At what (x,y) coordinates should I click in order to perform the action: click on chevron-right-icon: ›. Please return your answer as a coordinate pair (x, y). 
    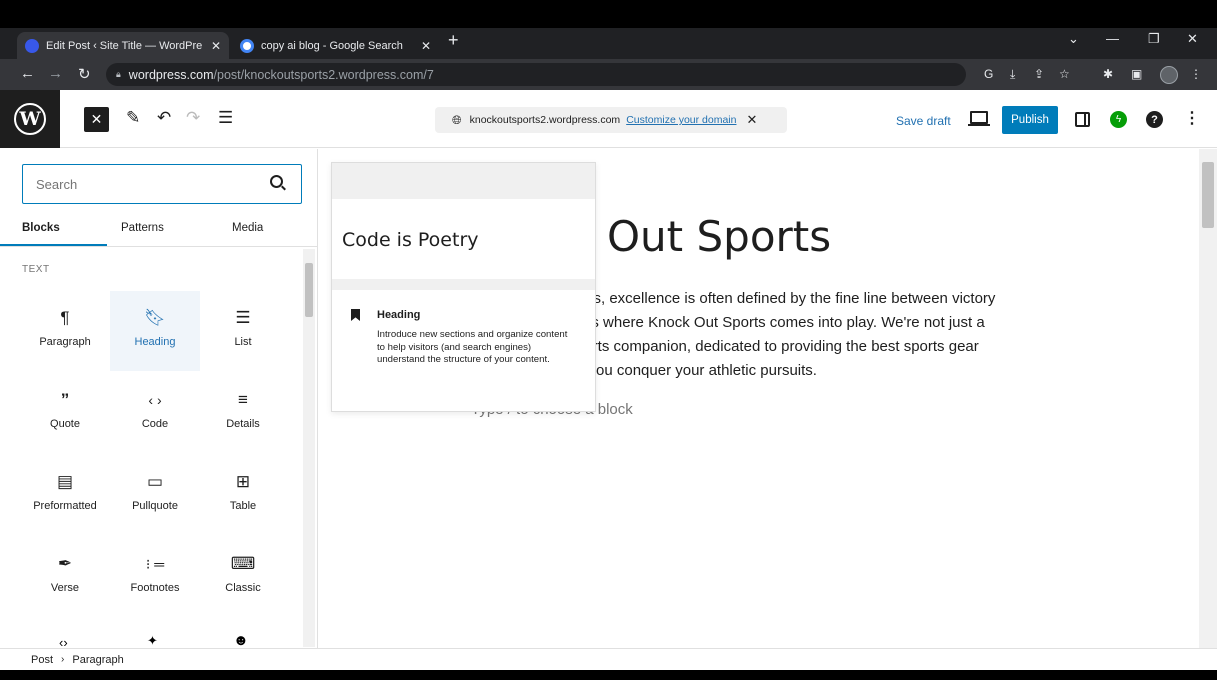
    Looking at the image, I should click on (63, 659).